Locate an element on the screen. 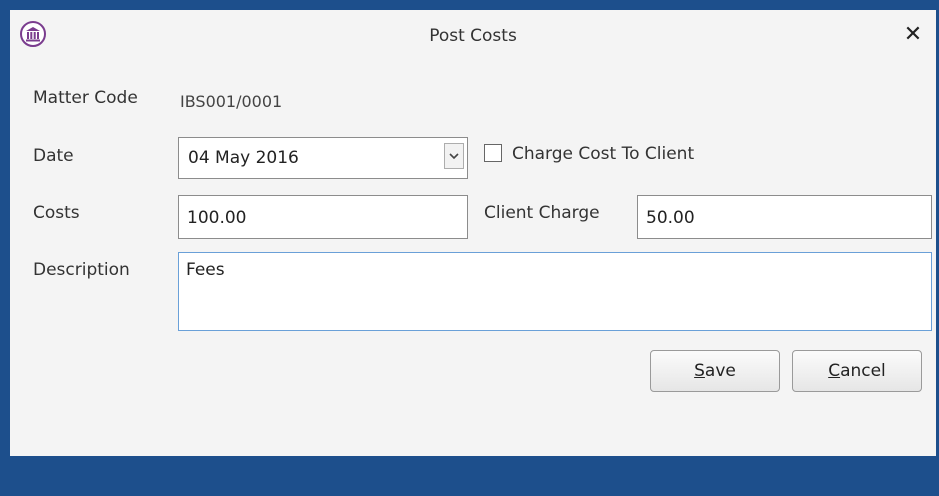 The image size is (939, 496). client-charge-input: 50.00 is located at coordinates (784, 217).